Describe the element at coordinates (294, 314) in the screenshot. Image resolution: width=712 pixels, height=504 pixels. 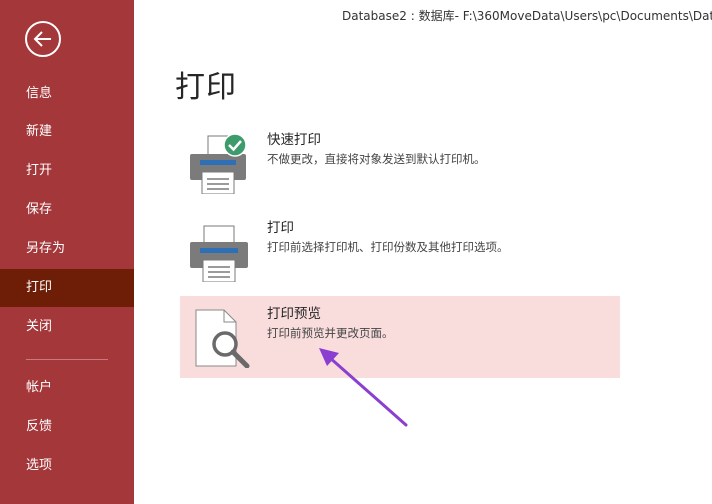
I see `print-preview-title: 打印预览` at that location.